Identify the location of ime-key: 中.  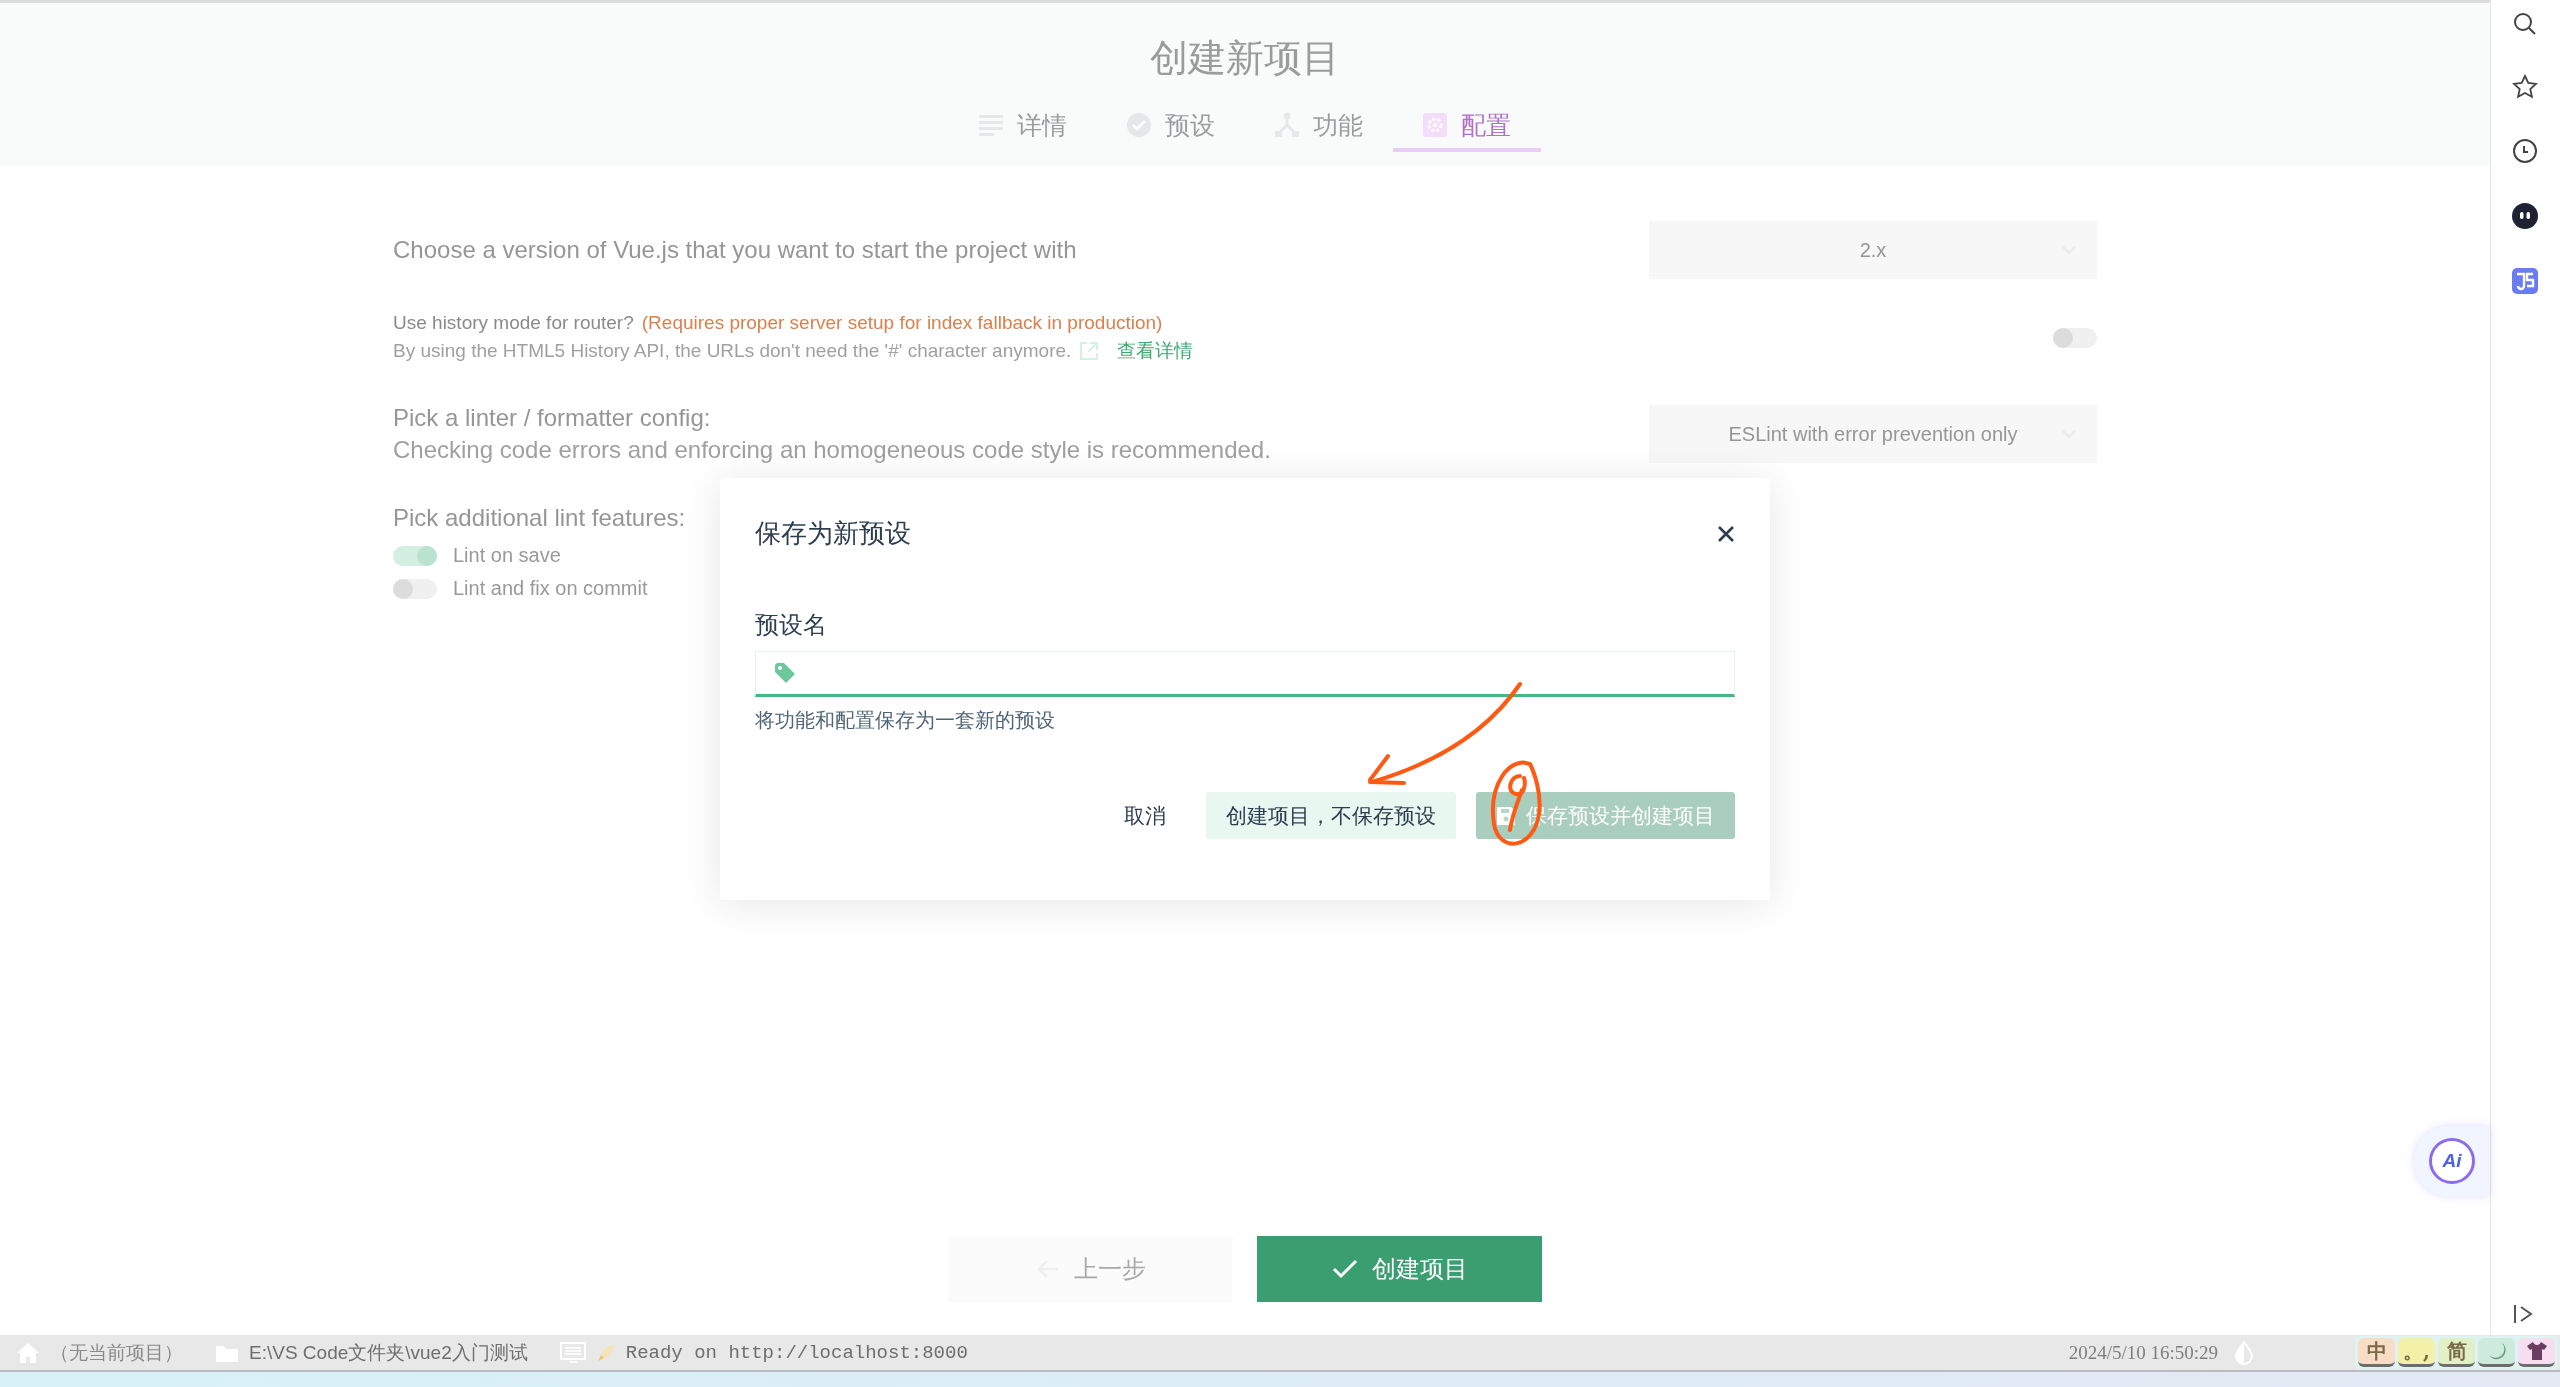
(2376, 1352).